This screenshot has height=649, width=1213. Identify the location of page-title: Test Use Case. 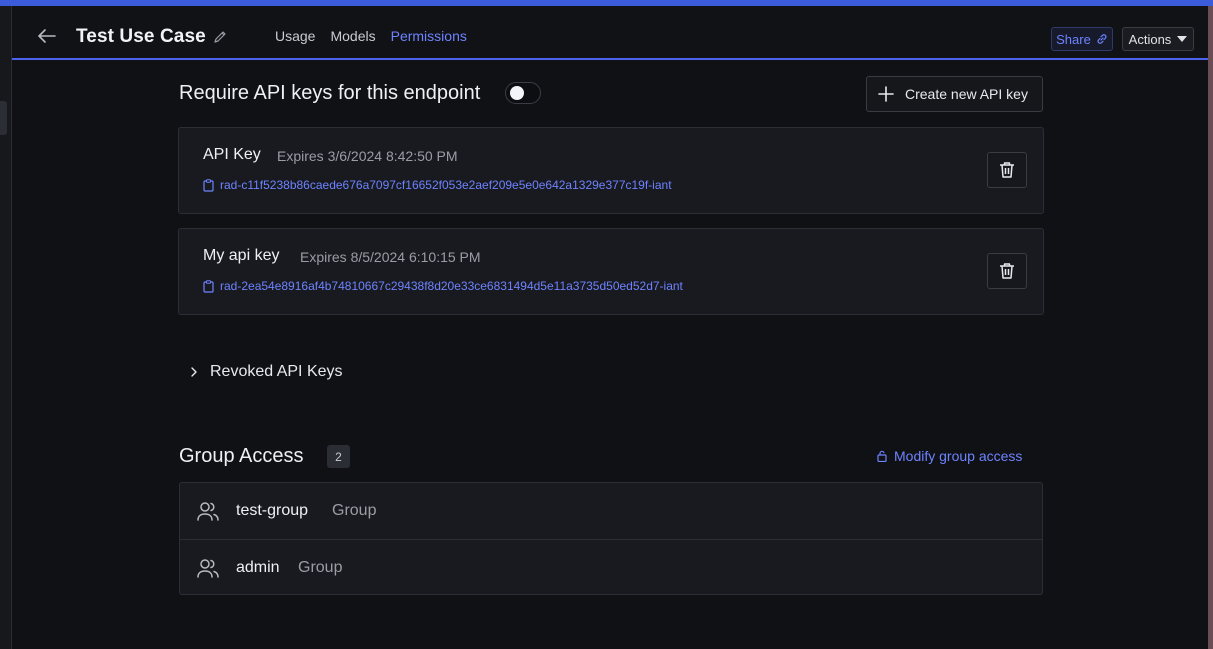
(141, 36).